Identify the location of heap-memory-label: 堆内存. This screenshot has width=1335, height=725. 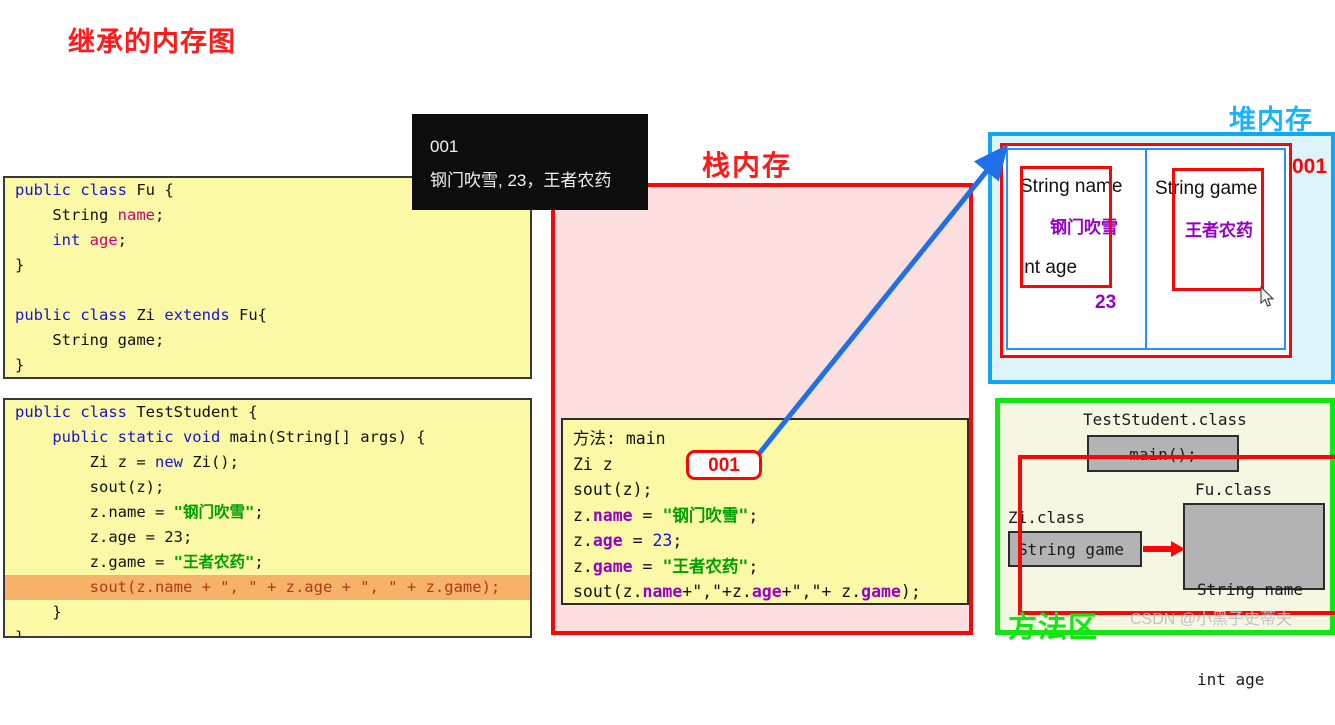
(1271, 120).